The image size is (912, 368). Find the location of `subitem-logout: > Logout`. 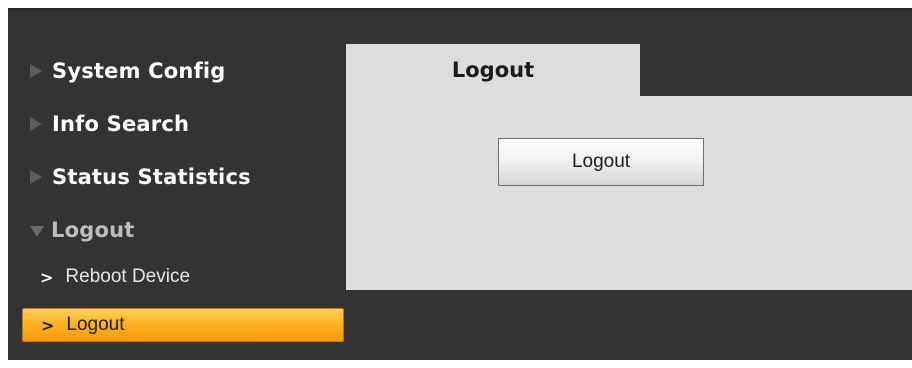

subitem-logout: > Logout is located at coordinates (183, 325).